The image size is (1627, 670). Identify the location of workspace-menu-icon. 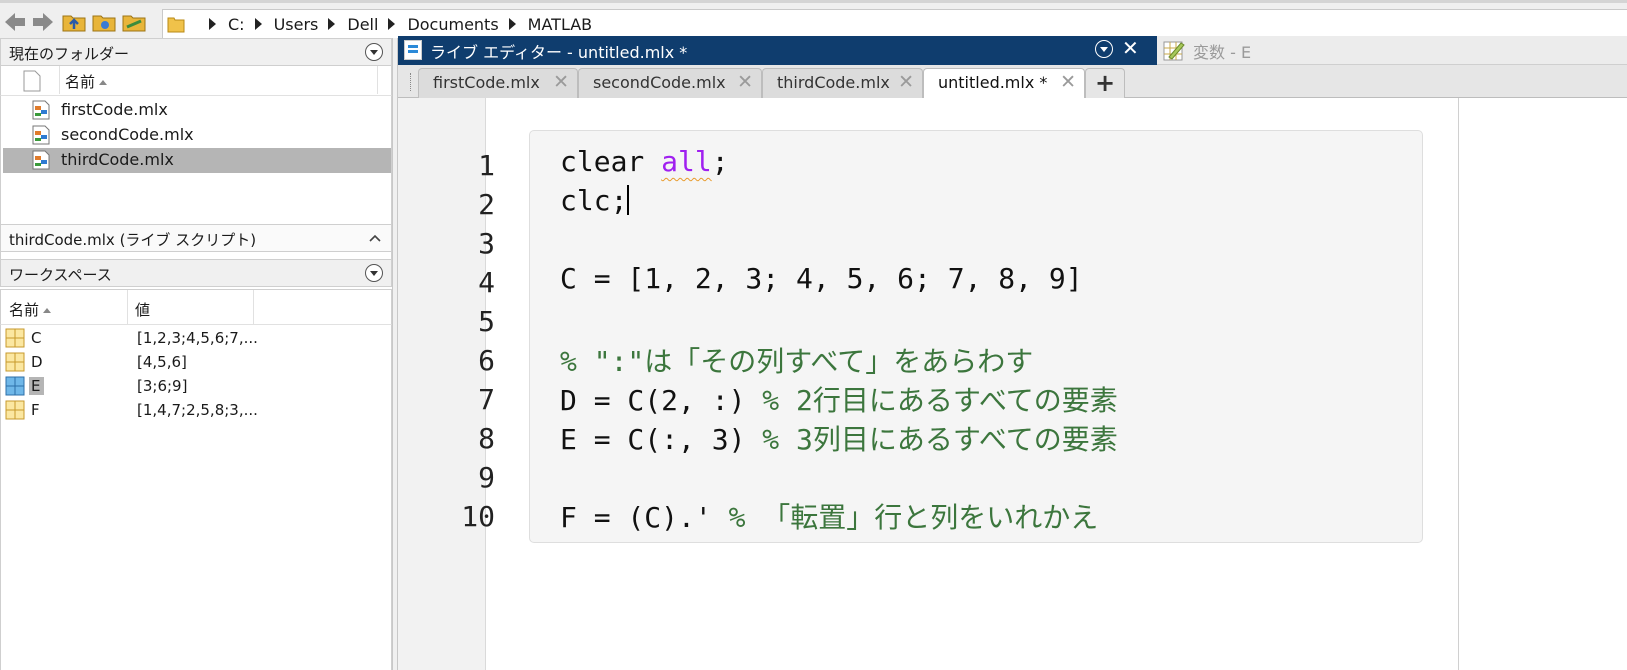
(374, 273).